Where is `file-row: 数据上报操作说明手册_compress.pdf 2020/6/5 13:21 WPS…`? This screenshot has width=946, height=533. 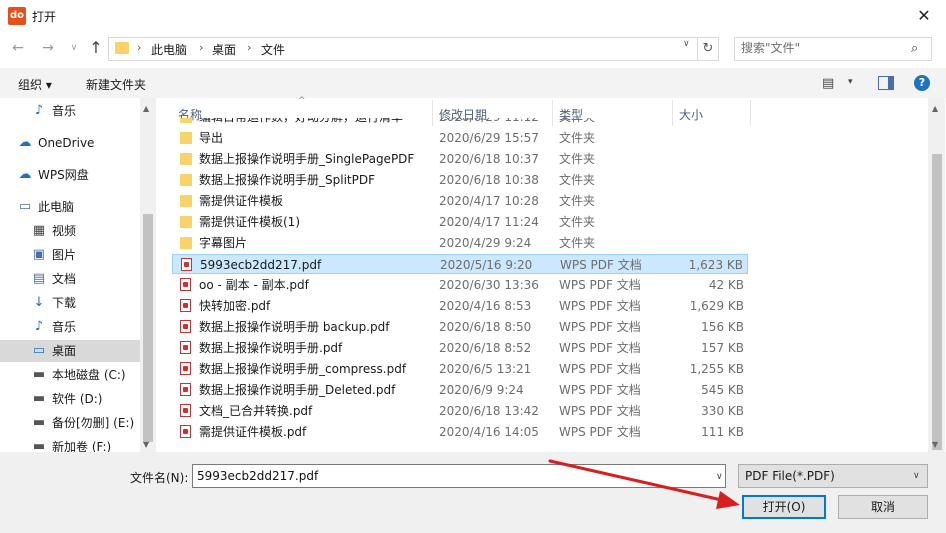 file-row: 数据上报操作说明手册_compress.pdf 2020/6/5 13:21 WPS… is located at coordinates (460, 369).